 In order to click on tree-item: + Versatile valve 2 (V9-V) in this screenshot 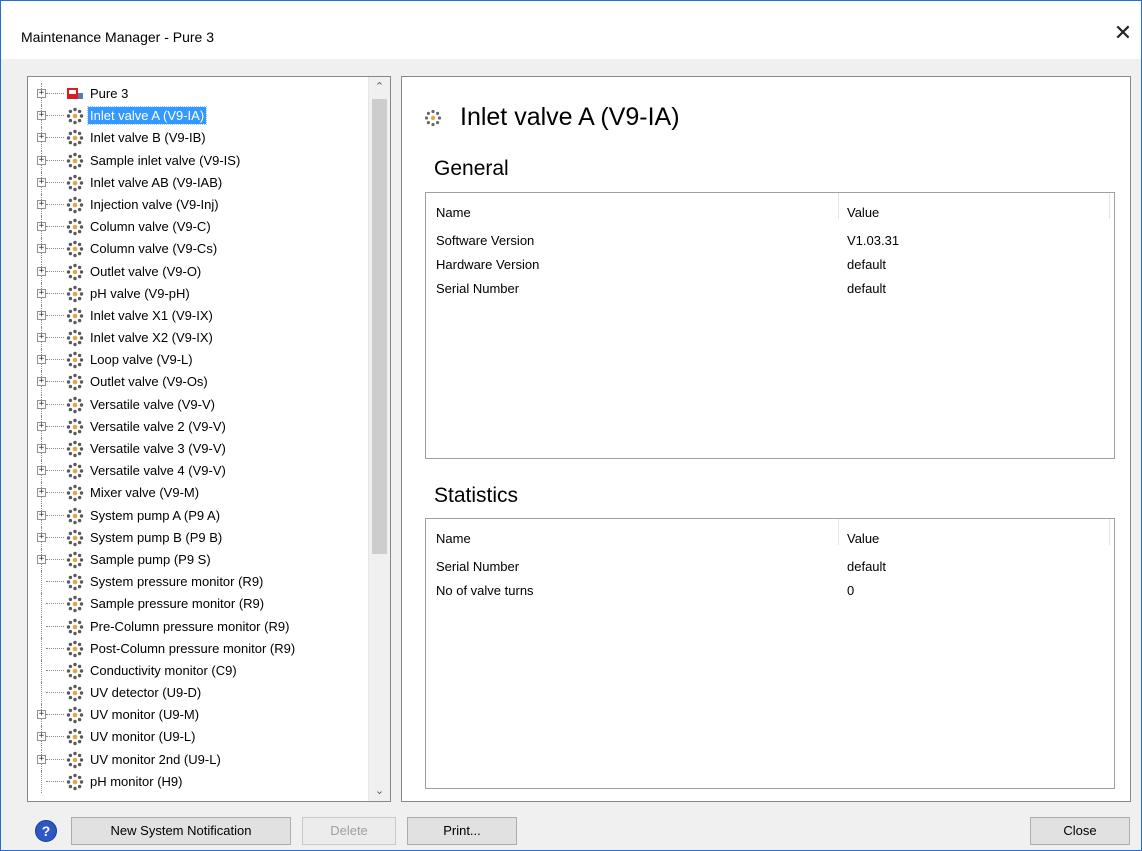, I will do `click(198, 426)`.